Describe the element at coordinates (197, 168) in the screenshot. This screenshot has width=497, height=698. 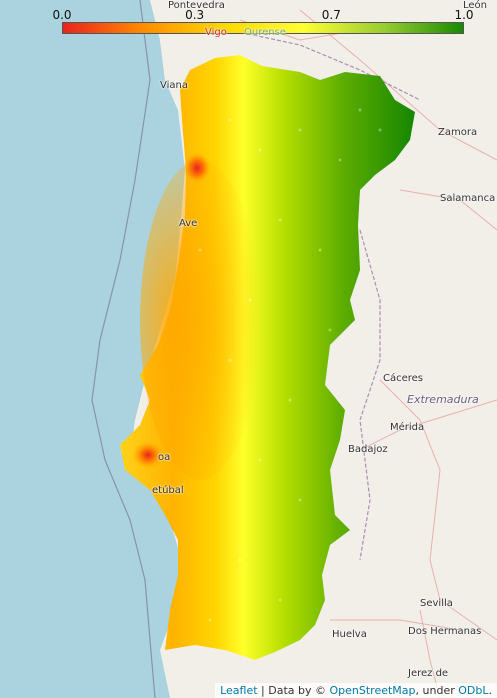
I see `hotspot-porto` at that location.